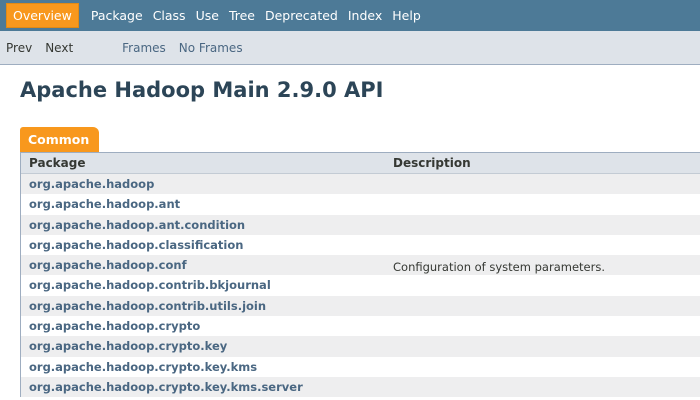 The width and height of the screenshot is (700, 400). What do you see at coordinates (207, 15) in the screenshot?
I see `nav-use: Use` at bounding box center [207, 15].